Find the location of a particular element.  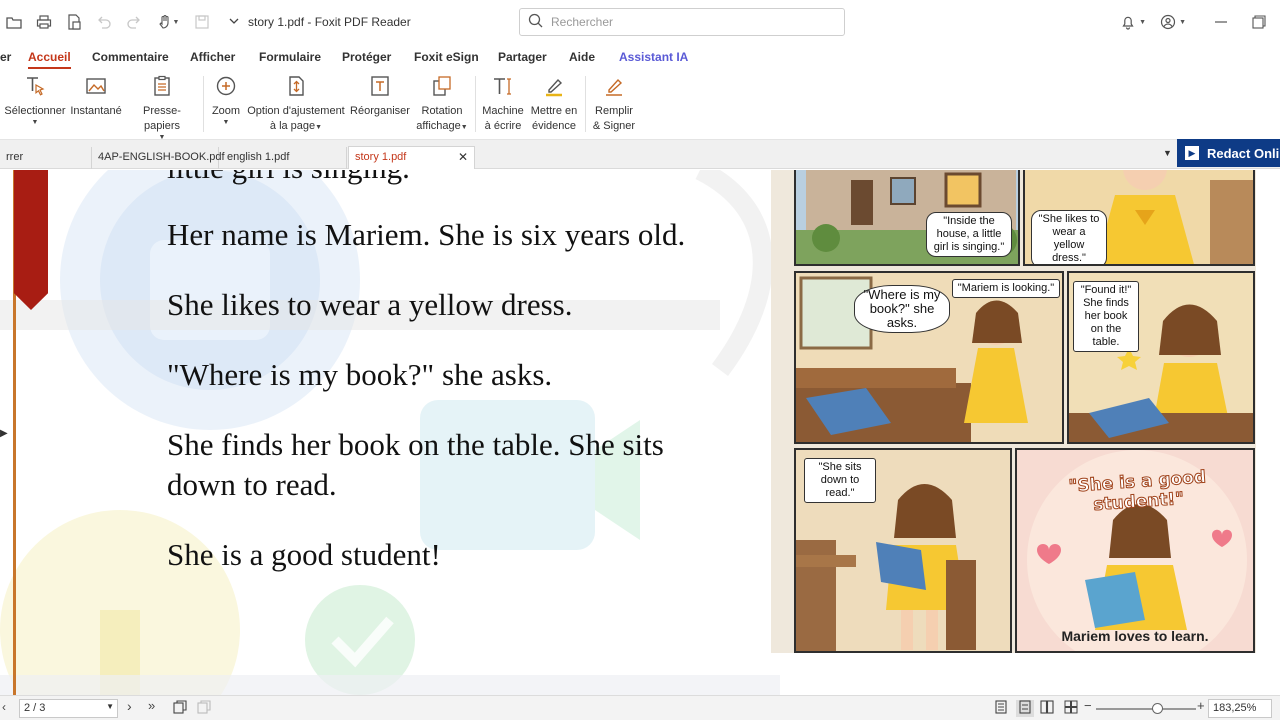

comic-bubble-3a: "Where is my book?" she asks. is located at coordinates (902, 309).